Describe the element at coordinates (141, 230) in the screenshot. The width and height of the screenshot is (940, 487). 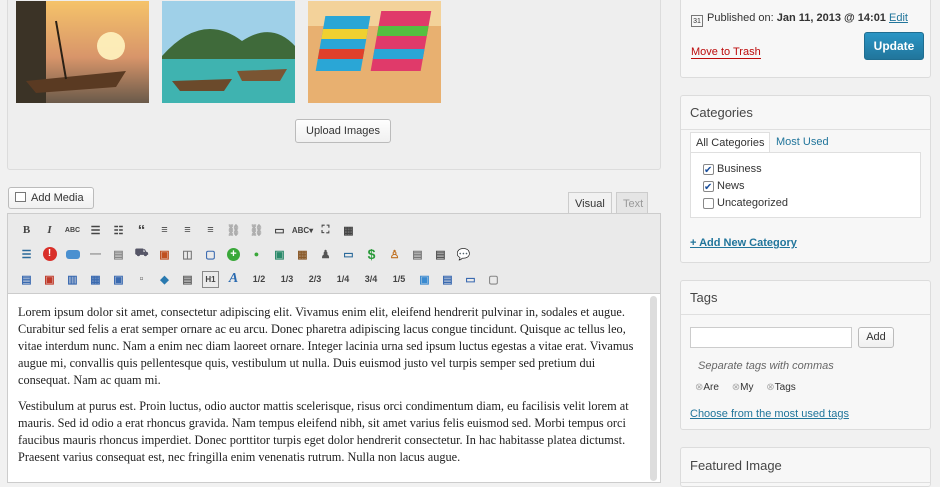
I see `blockquote-icon: “` at that location.